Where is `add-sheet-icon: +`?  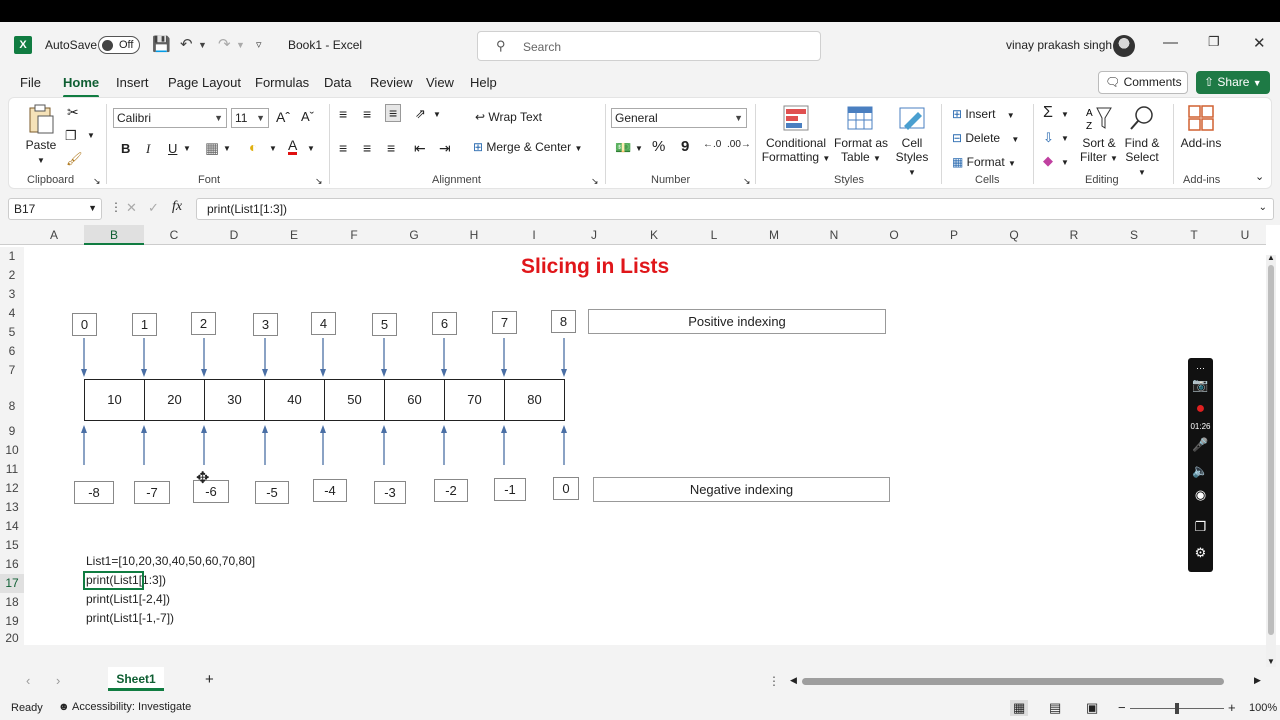
add-sheet-icon: + is located at coordinates (209, 679).